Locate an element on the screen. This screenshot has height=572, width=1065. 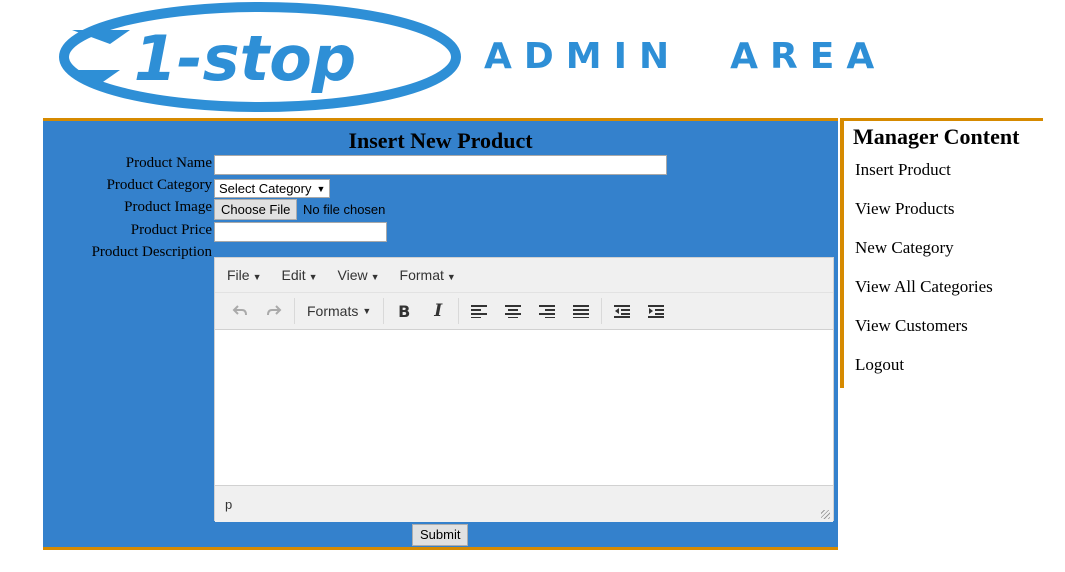
bold-button: B is located at coordinates (404, 311).